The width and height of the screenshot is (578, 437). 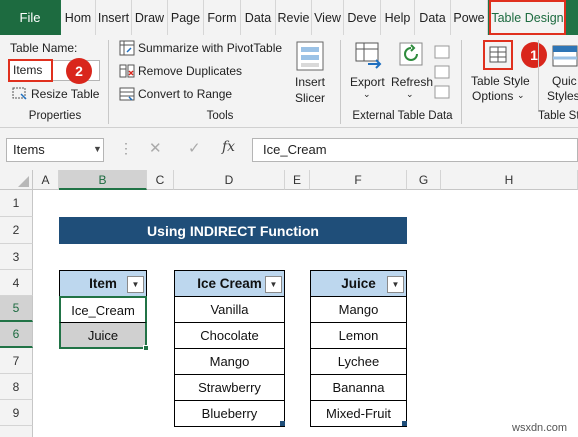 What do you see at coordinates (282, 423) in the screenshot?
I see `icecream-resize-handle` at bounding box center [282, 423].